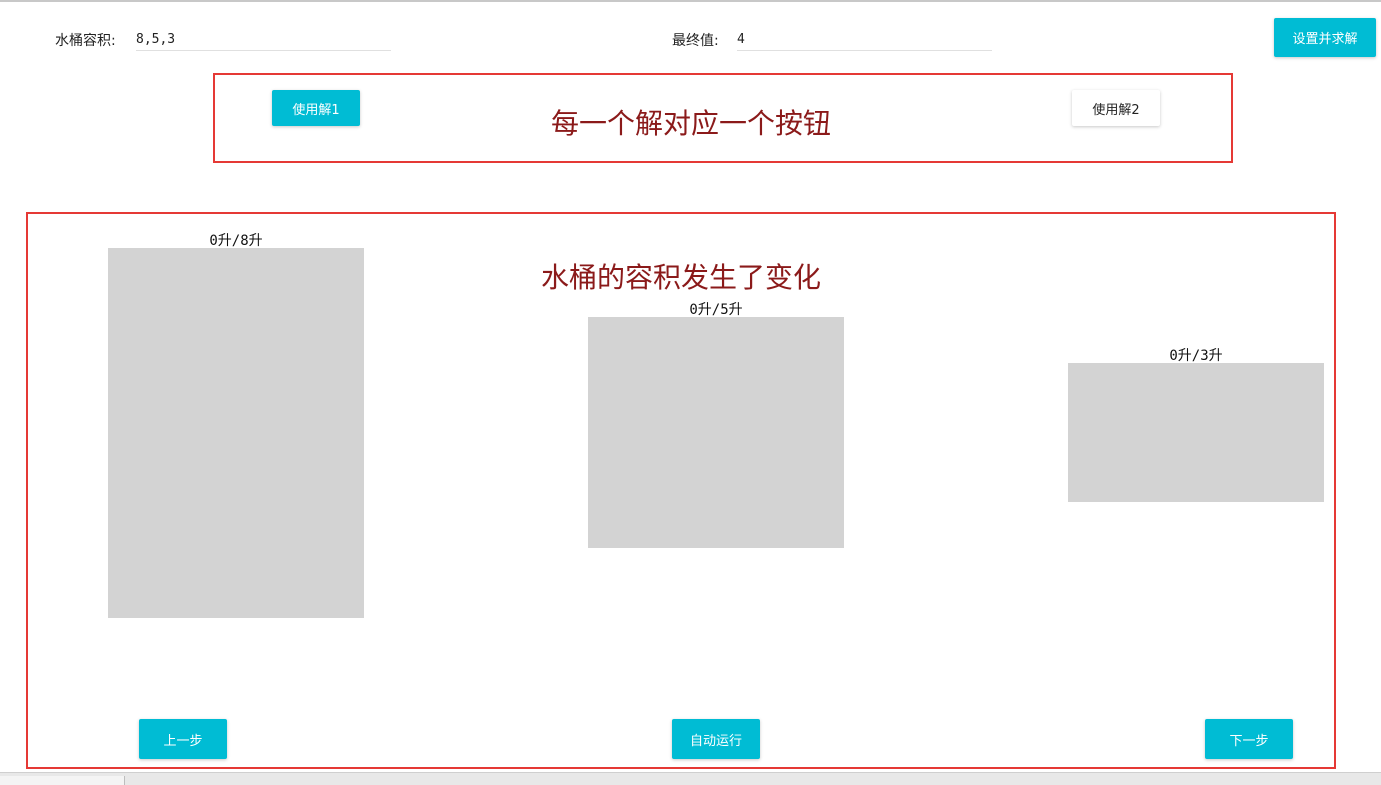  I want to click on auto-run-button: 自动运行, so click(716, 739).